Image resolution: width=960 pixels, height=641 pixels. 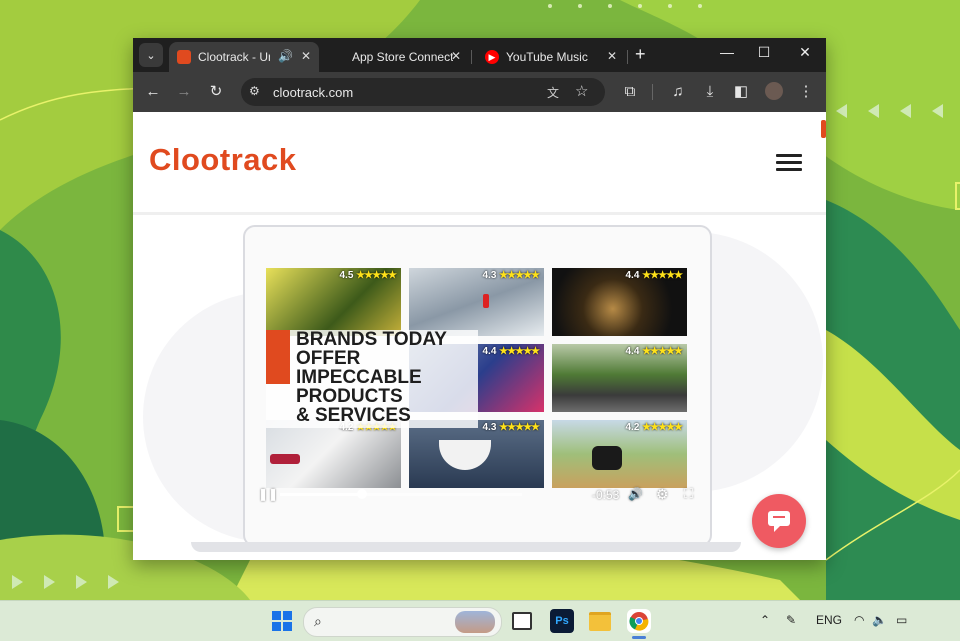 I want to click on tab-title: App Store Connect, so click(x=403, y=57).